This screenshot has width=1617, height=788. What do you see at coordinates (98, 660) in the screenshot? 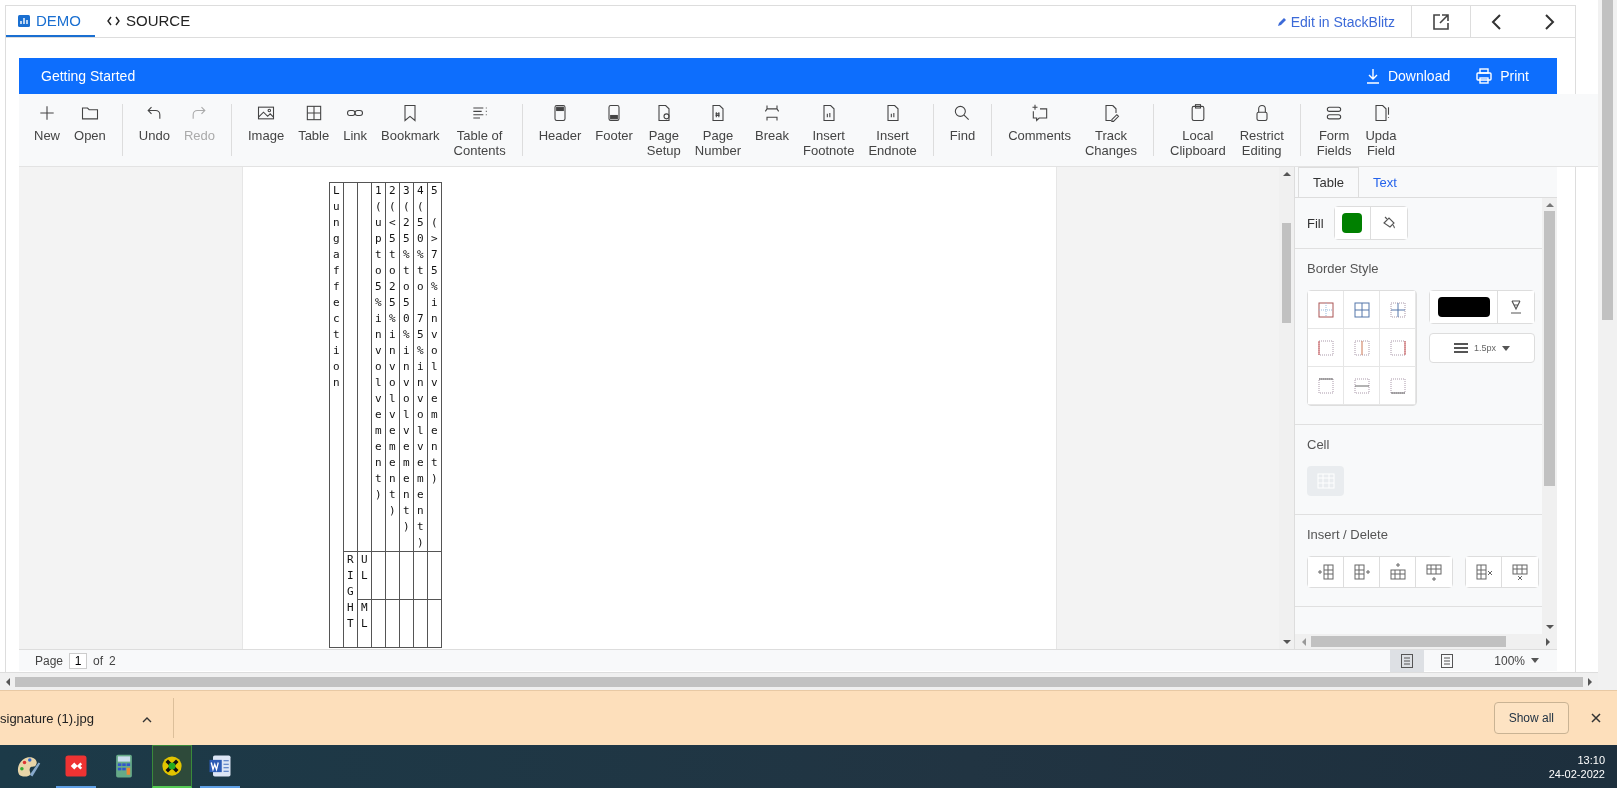
I see `page-of-label: of` at bounding box center [98, 660].